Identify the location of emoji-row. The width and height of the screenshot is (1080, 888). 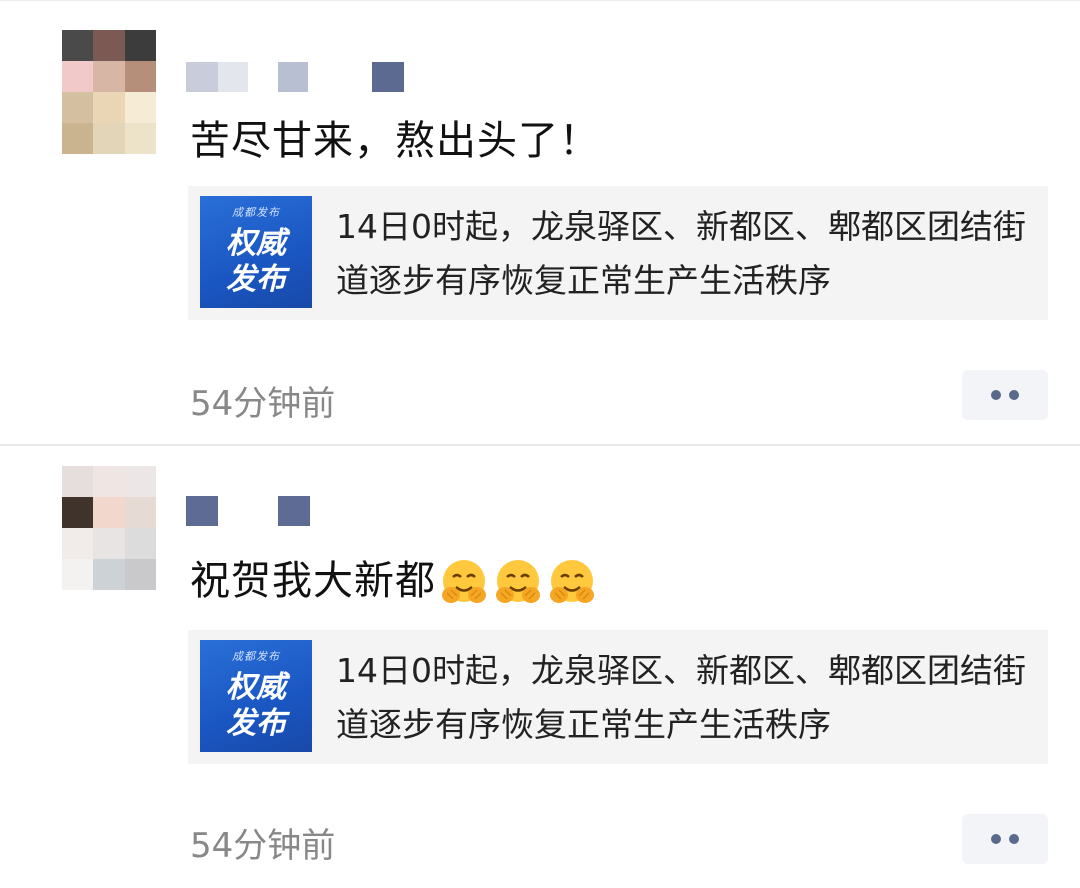
(519, 583).